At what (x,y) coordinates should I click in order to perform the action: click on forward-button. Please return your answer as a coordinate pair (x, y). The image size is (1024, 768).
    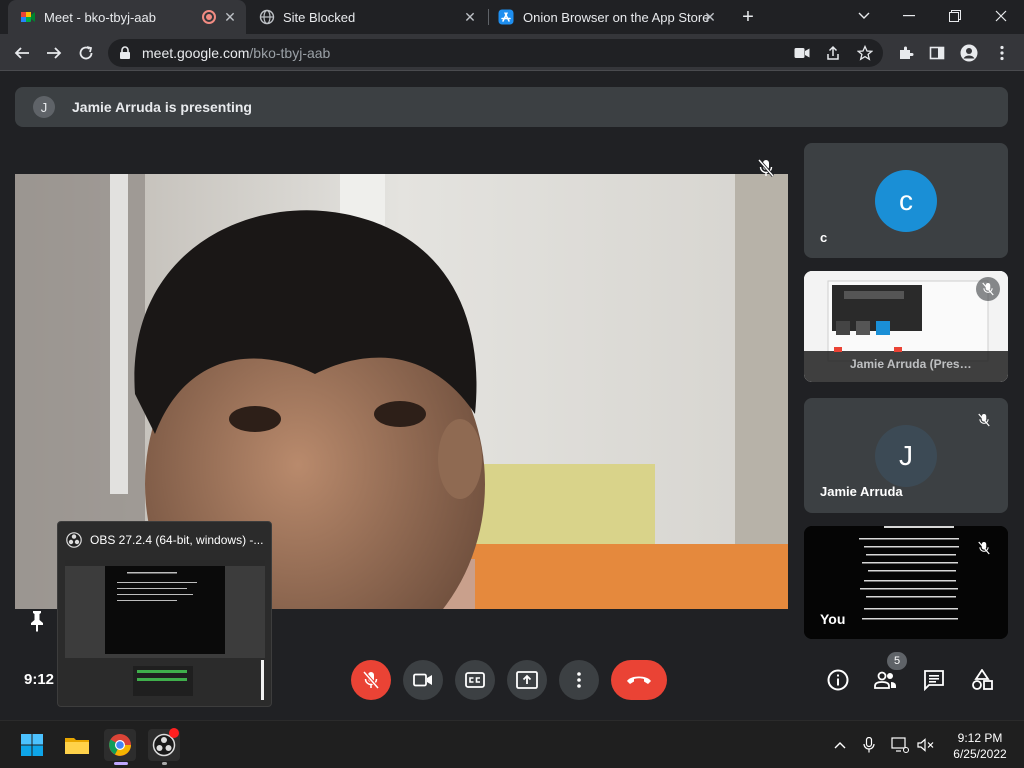
    Looking at the image, I should click on (54, 53).